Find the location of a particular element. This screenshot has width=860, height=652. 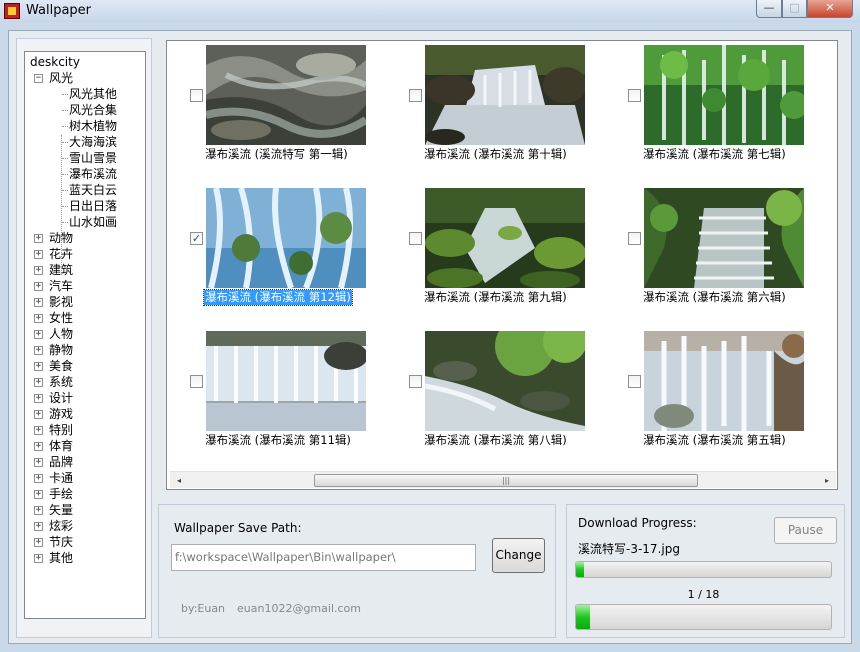

maximize-button: □ is located at coordinates (794, 9).